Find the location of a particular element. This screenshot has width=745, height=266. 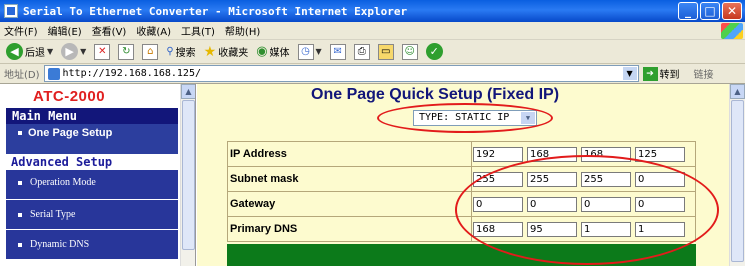

print-icon: ⎙ is located at coordinates (361, 51).